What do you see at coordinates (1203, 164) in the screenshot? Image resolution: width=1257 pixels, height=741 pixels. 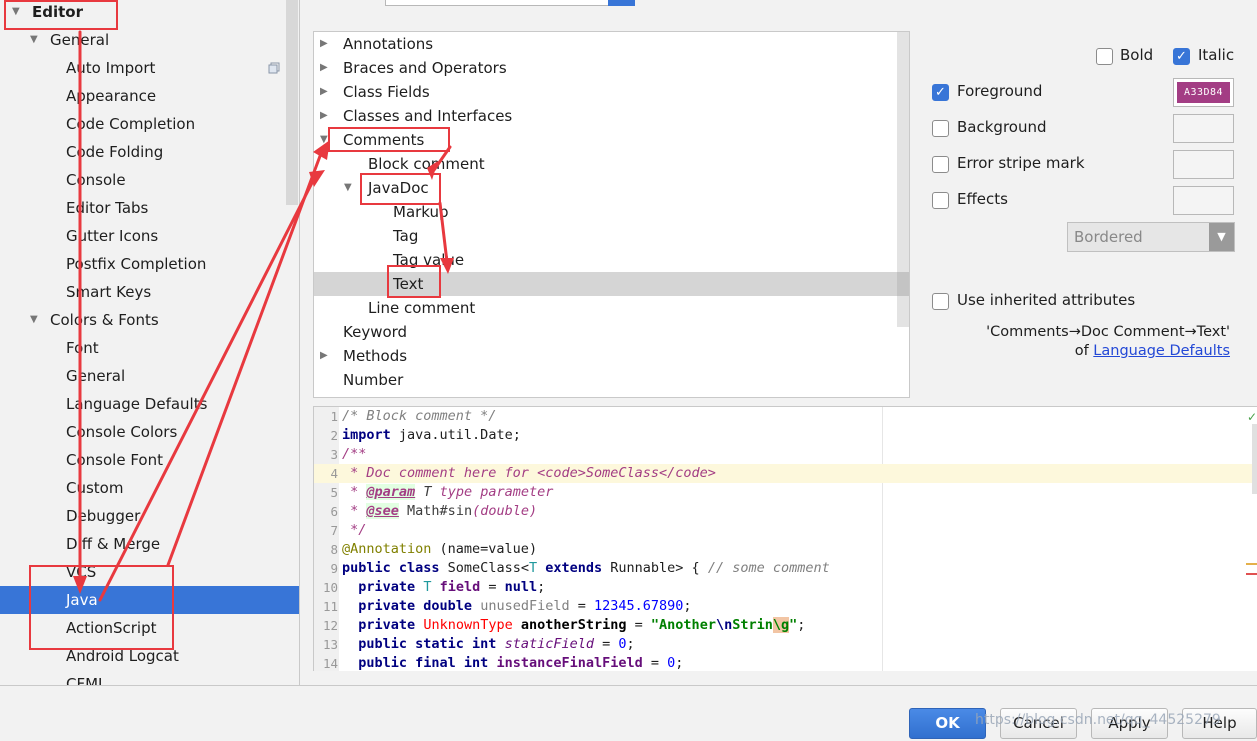 I see `error-stripe-color-swatch` at bounding box center [1203, 164].